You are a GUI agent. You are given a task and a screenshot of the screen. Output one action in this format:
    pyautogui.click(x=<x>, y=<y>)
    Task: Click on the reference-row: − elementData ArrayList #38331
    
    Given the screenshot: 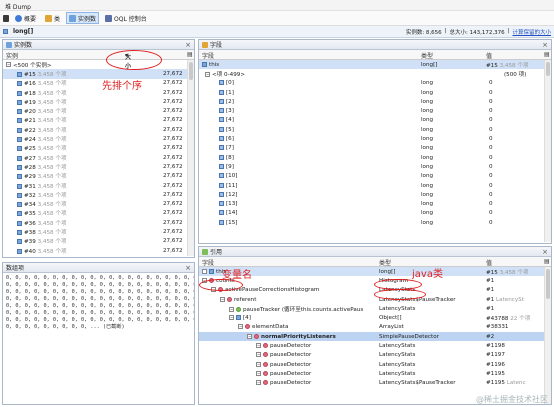 What is the action you would take?
    pyautogui.click(x=375, y=327)
    